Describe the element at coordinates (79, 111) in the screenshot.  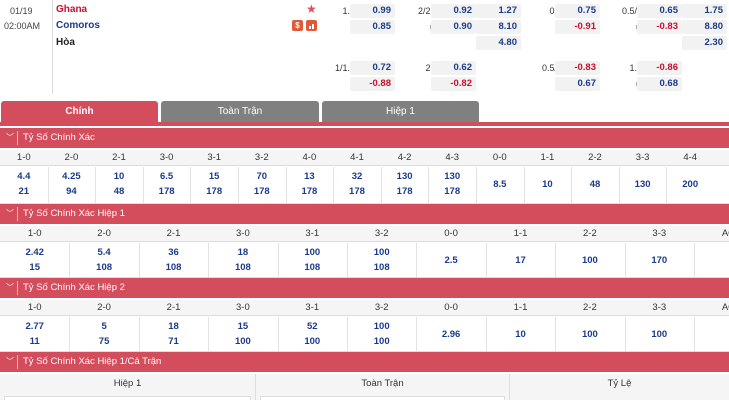
I see `tab-main: Chính` at that location.